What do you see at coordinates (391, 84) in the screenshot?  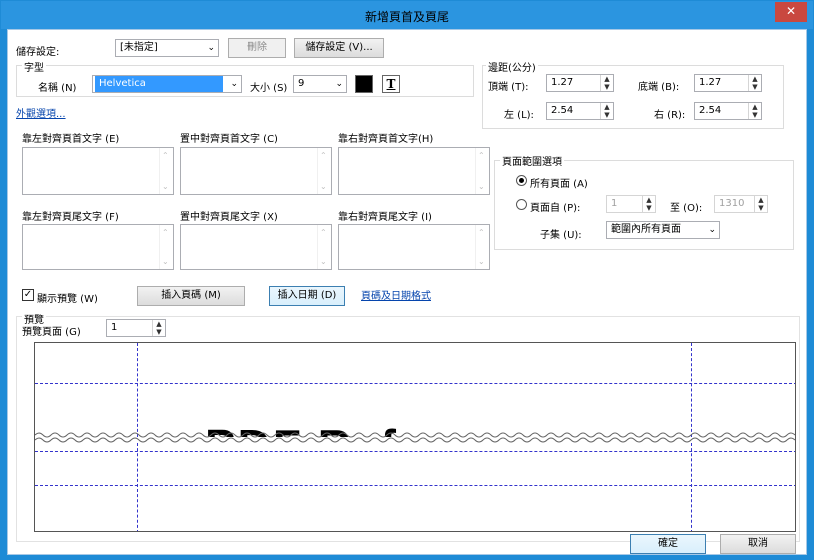 I see `underline-icon: T` at bounding box center [391, 84].